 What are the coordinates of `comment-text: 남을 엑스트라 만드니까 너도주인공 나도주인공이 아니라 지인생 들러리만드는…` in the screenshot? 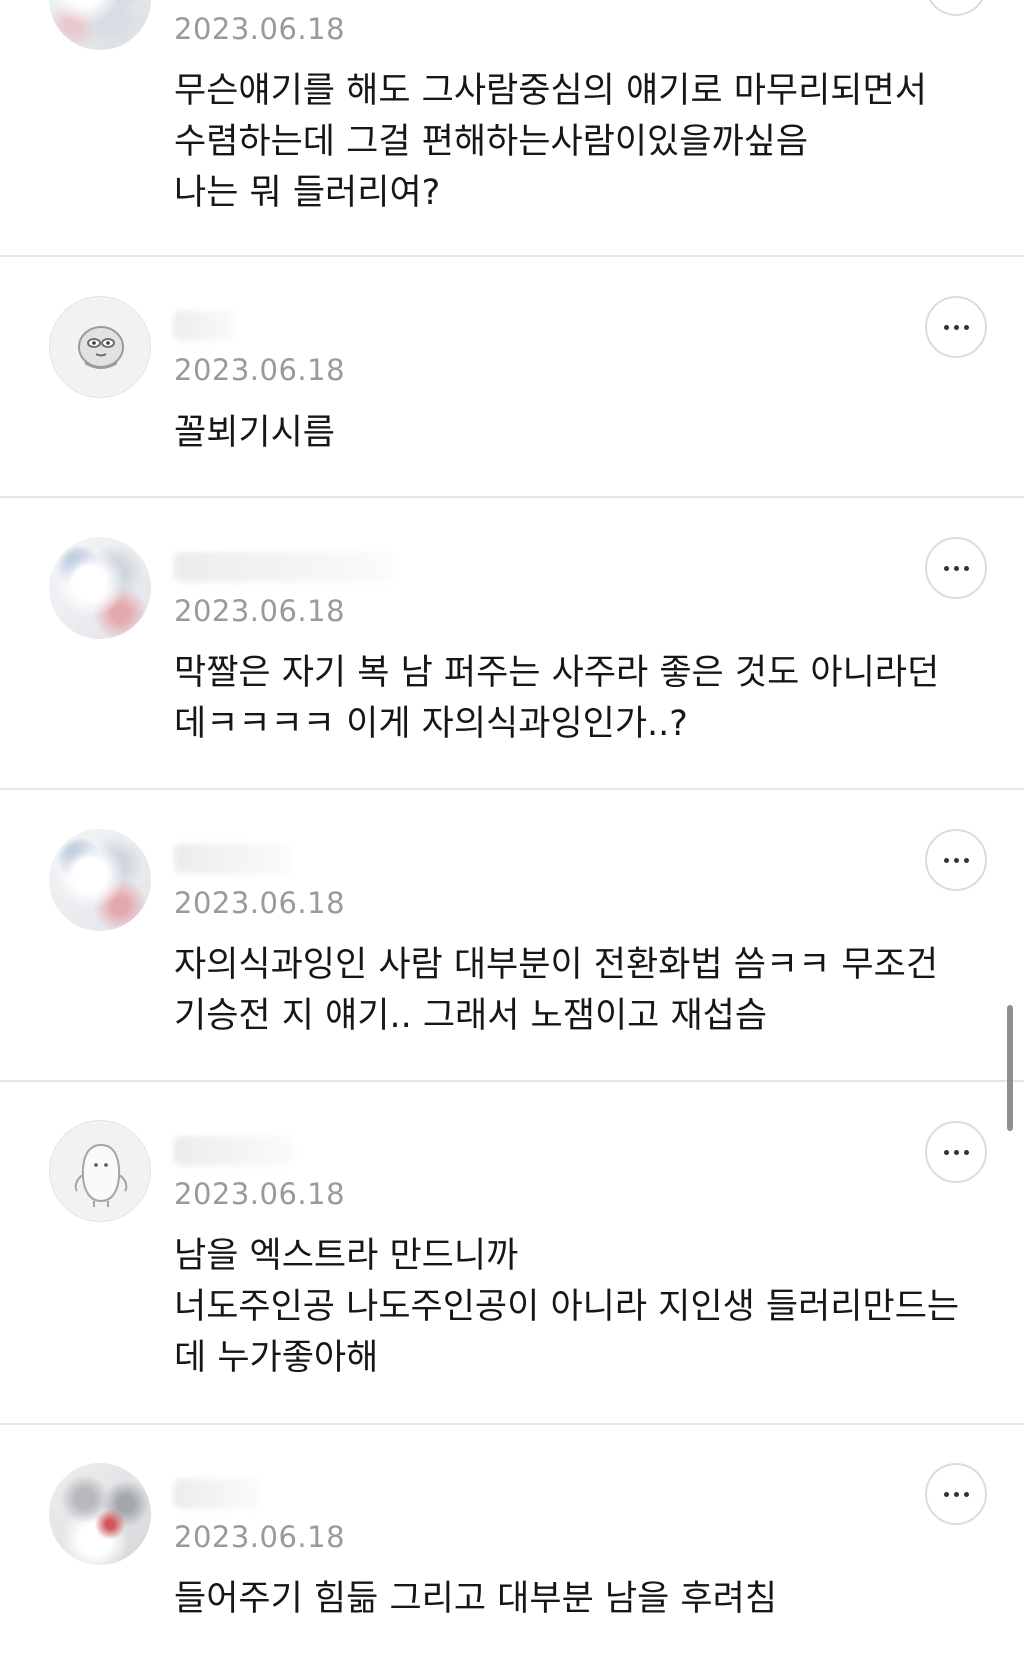 It's located at (567, 1307).